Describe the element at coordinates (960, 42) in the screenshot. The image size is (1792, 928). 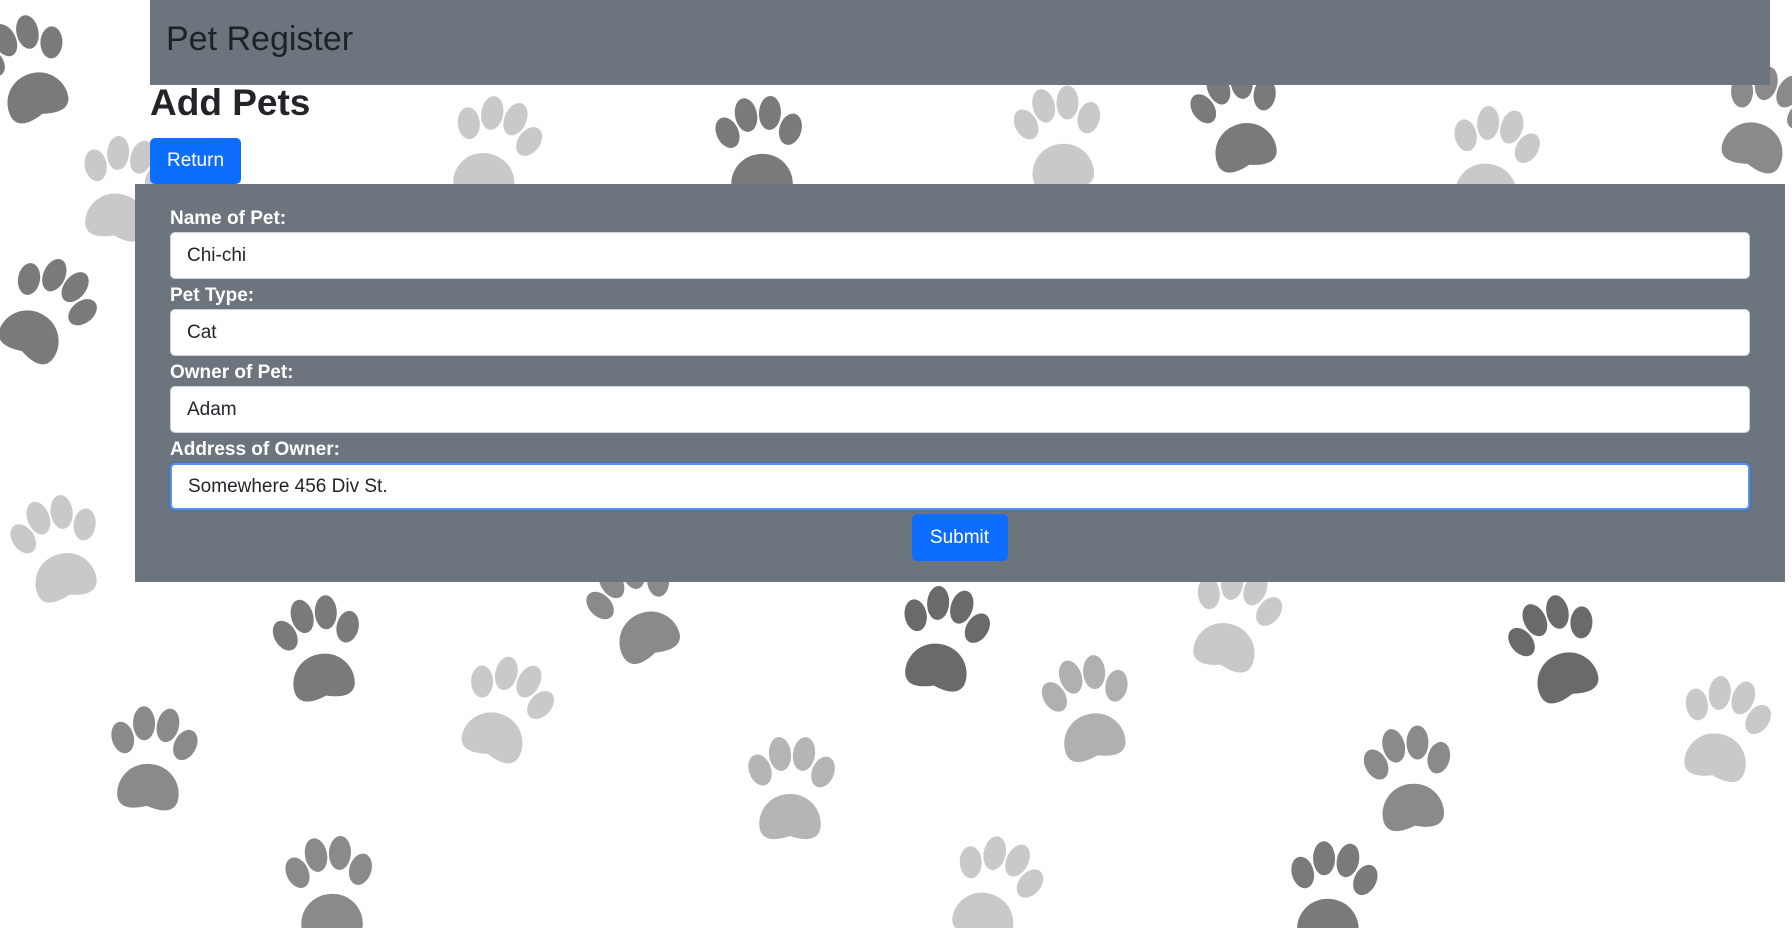
I see `navbar: Pet Register` at that location.